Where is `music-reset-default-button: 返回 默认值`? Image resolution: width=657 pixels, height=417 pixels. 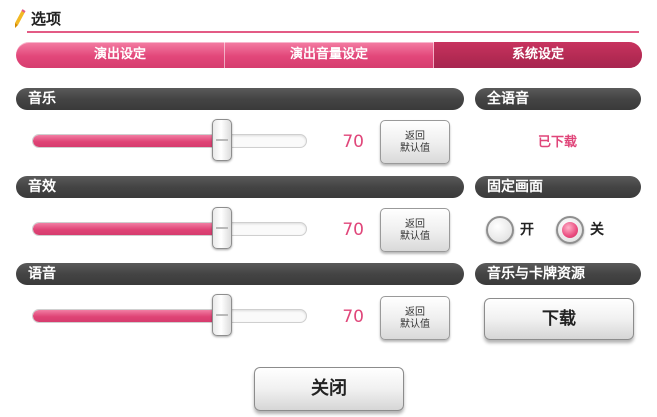
music-reset-default-button: 返回 默认值 is located at coordinates (415, 142).